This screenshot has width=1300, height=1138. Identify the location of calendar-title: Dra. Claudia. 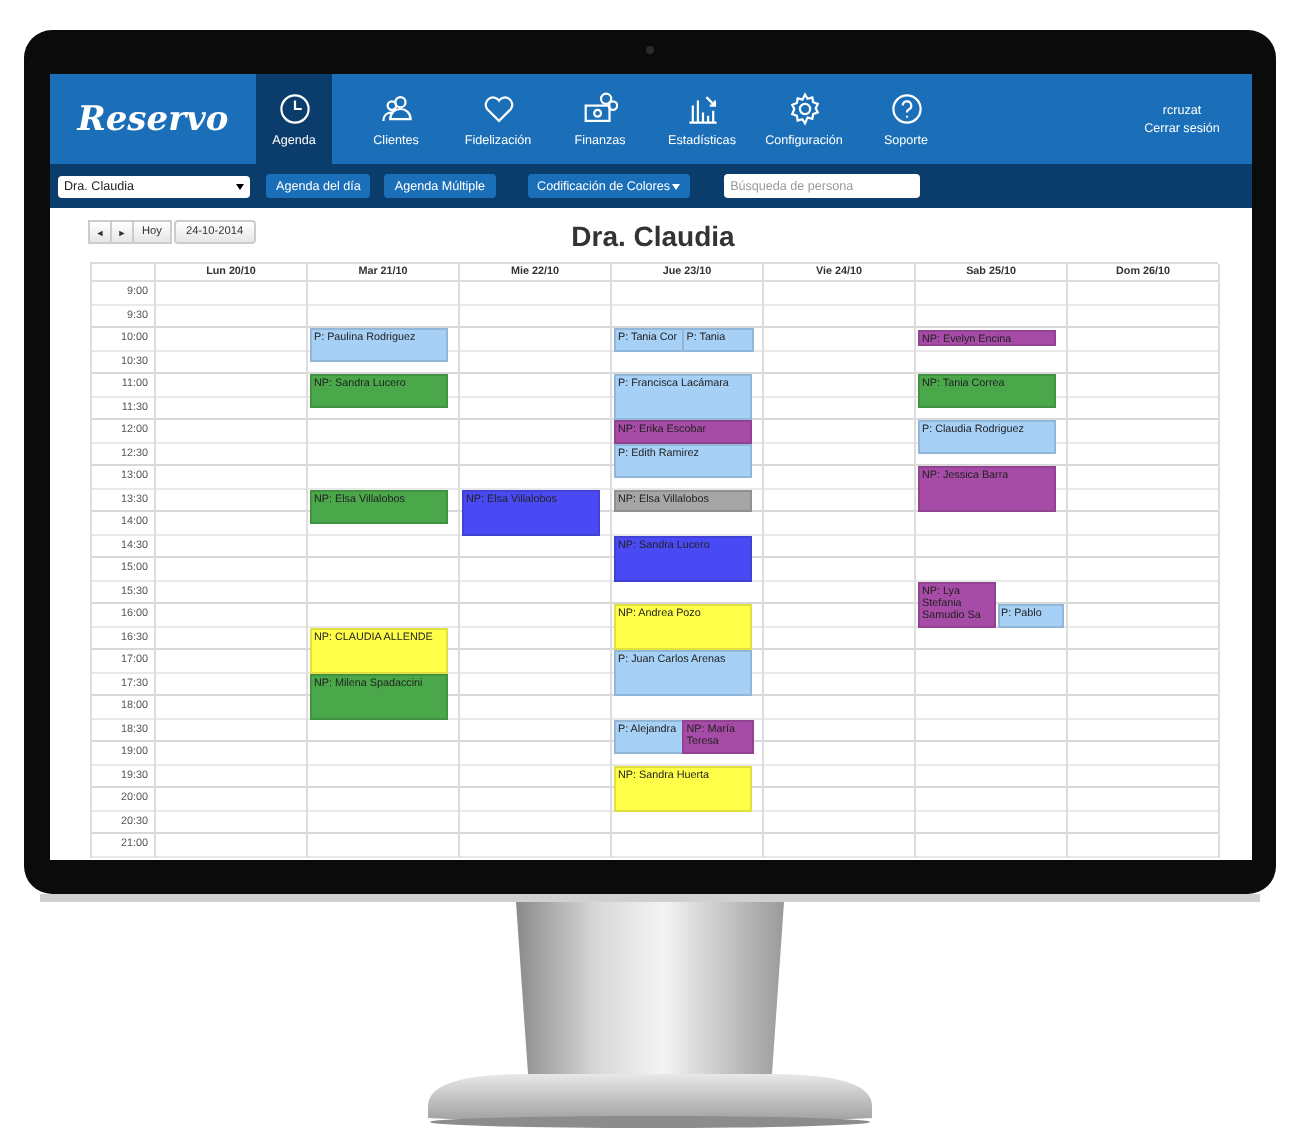
(653, 236).